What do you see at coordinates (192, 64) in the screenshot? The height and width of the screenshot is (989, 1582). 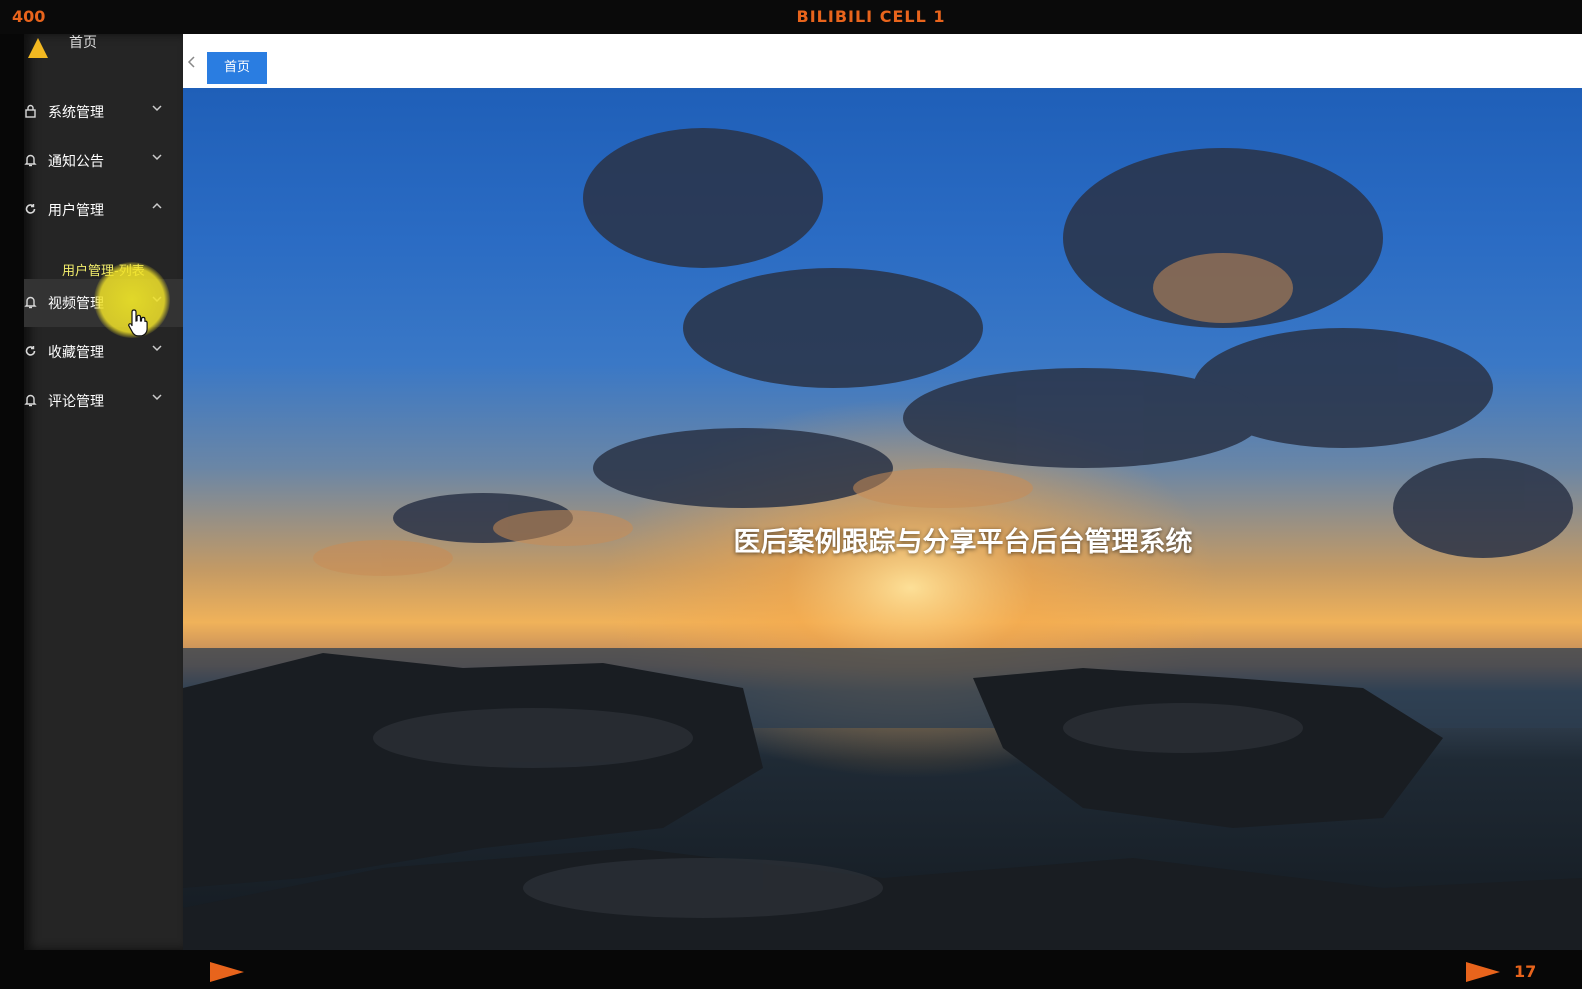 I see `chevron-left-icon` at bounding box center [192, 64].